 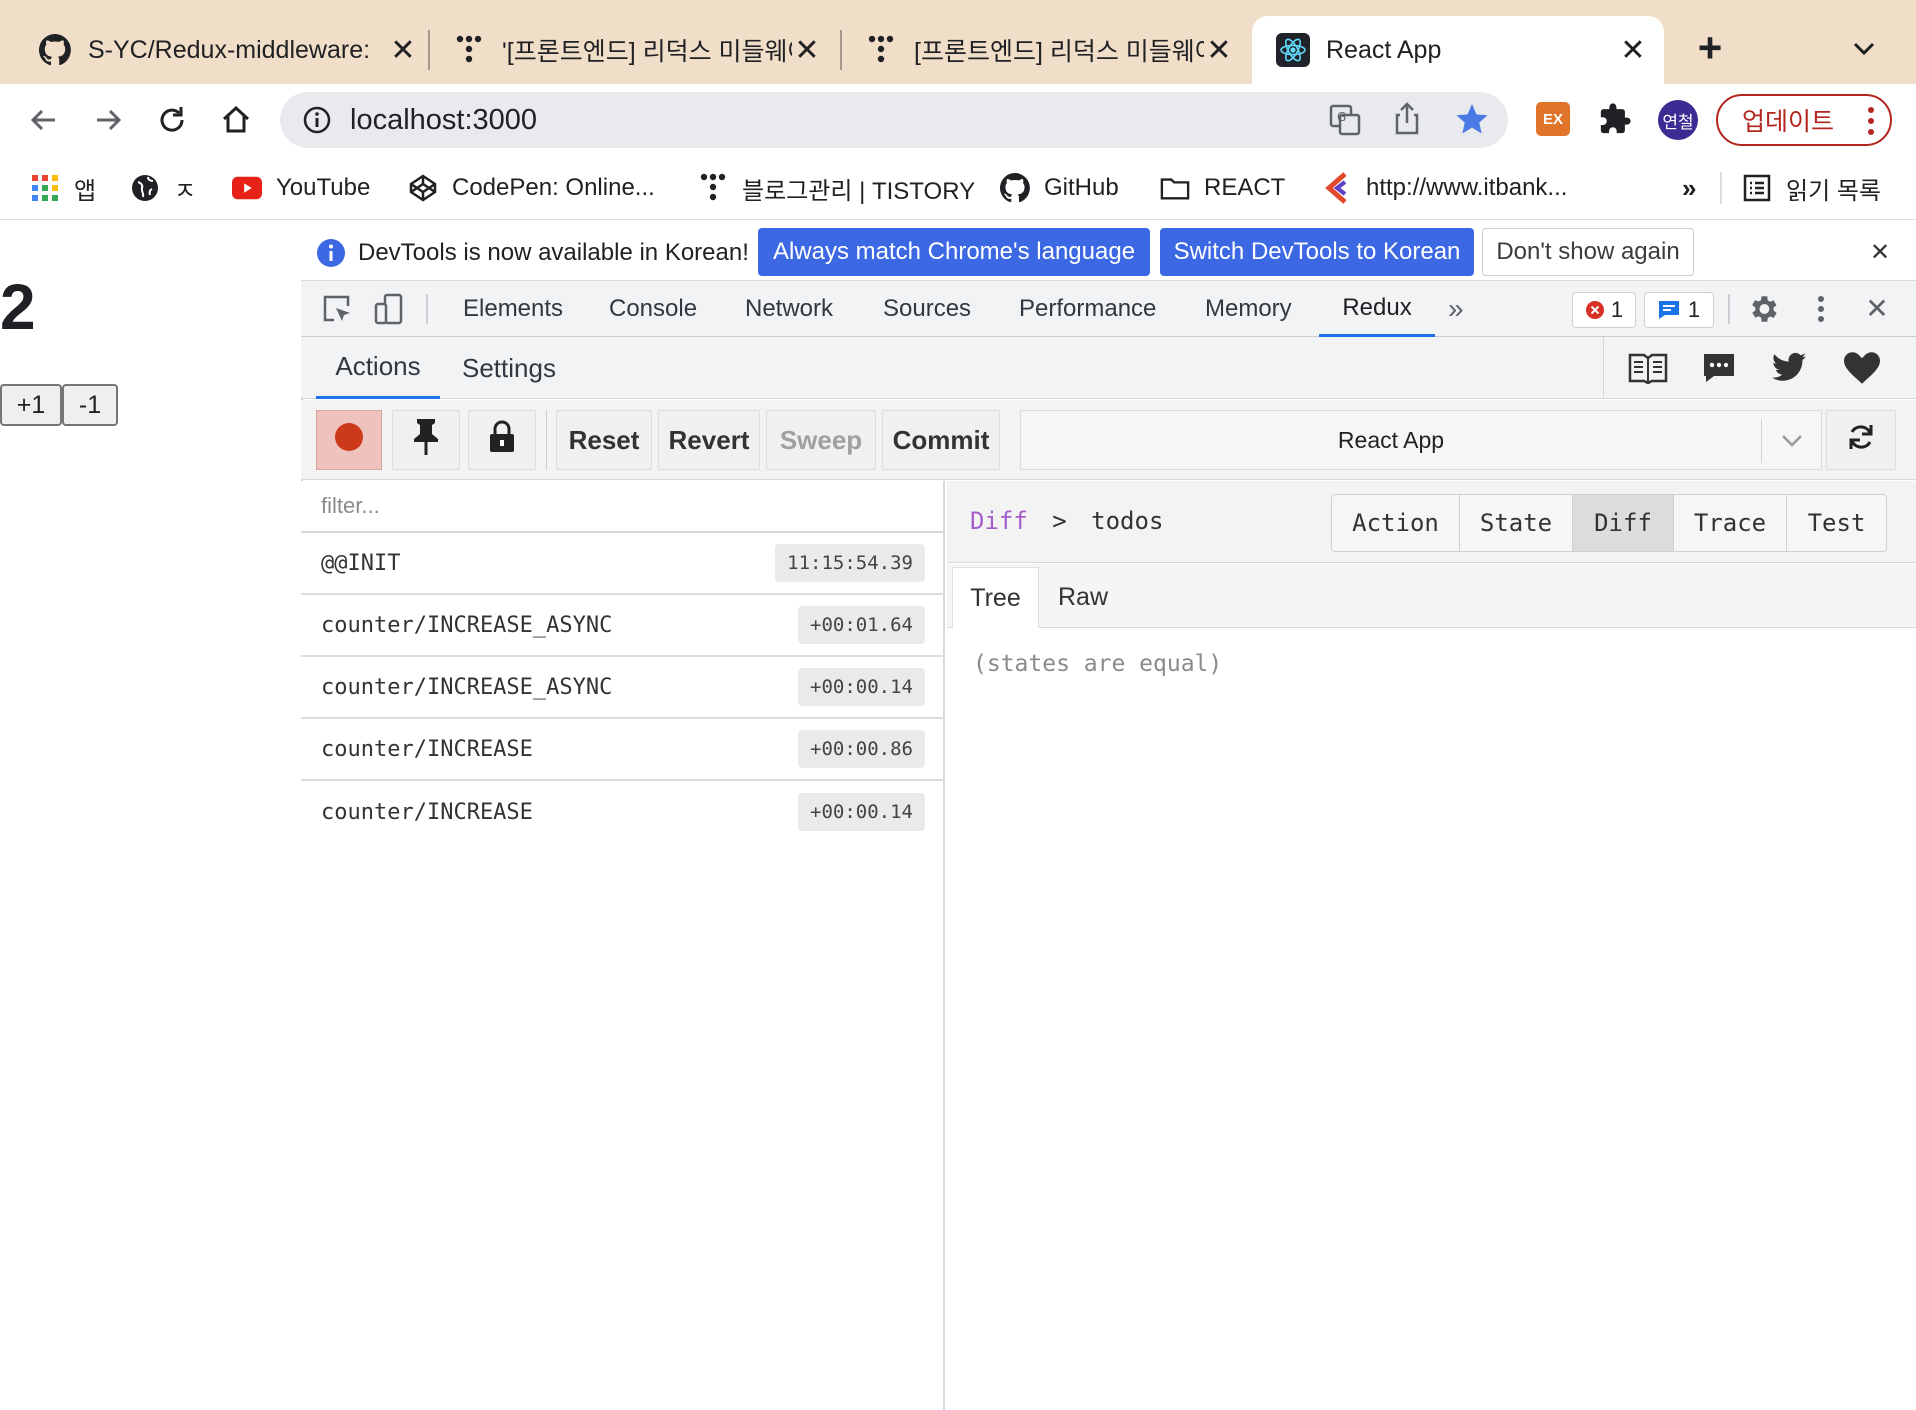 What do you see at coordinates (1862, 368) in the screenshot?
I see `heart-icon` at bounding box center [1862, 368].